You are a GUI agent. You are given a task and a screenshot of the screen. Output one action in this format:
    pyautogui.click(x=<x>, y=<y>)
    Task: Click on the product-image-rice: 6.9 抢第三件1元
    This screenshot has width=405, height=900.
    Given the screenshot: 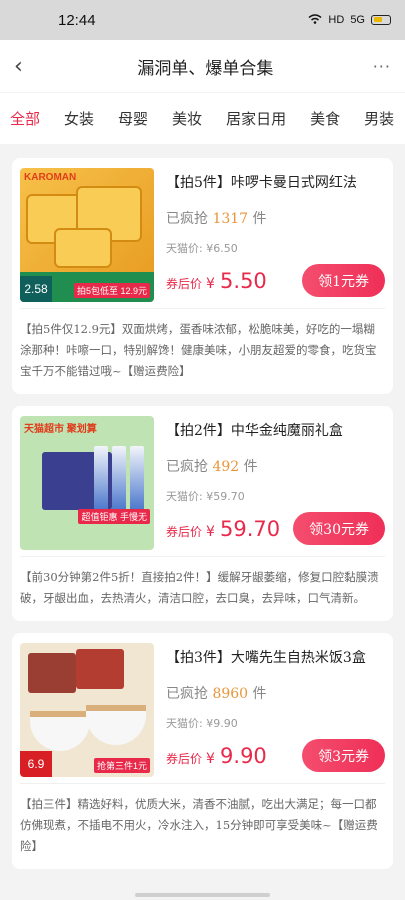 What is the action you would take?
    pyautogui.click(x=87, y=710)
    